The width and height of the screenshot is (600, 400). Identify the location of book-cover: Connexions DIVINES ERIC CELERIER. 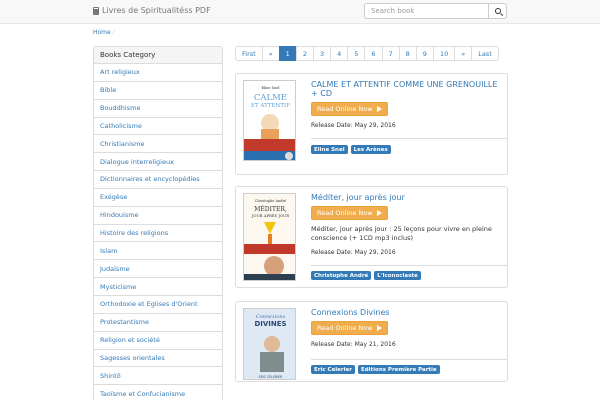
(269, 344).